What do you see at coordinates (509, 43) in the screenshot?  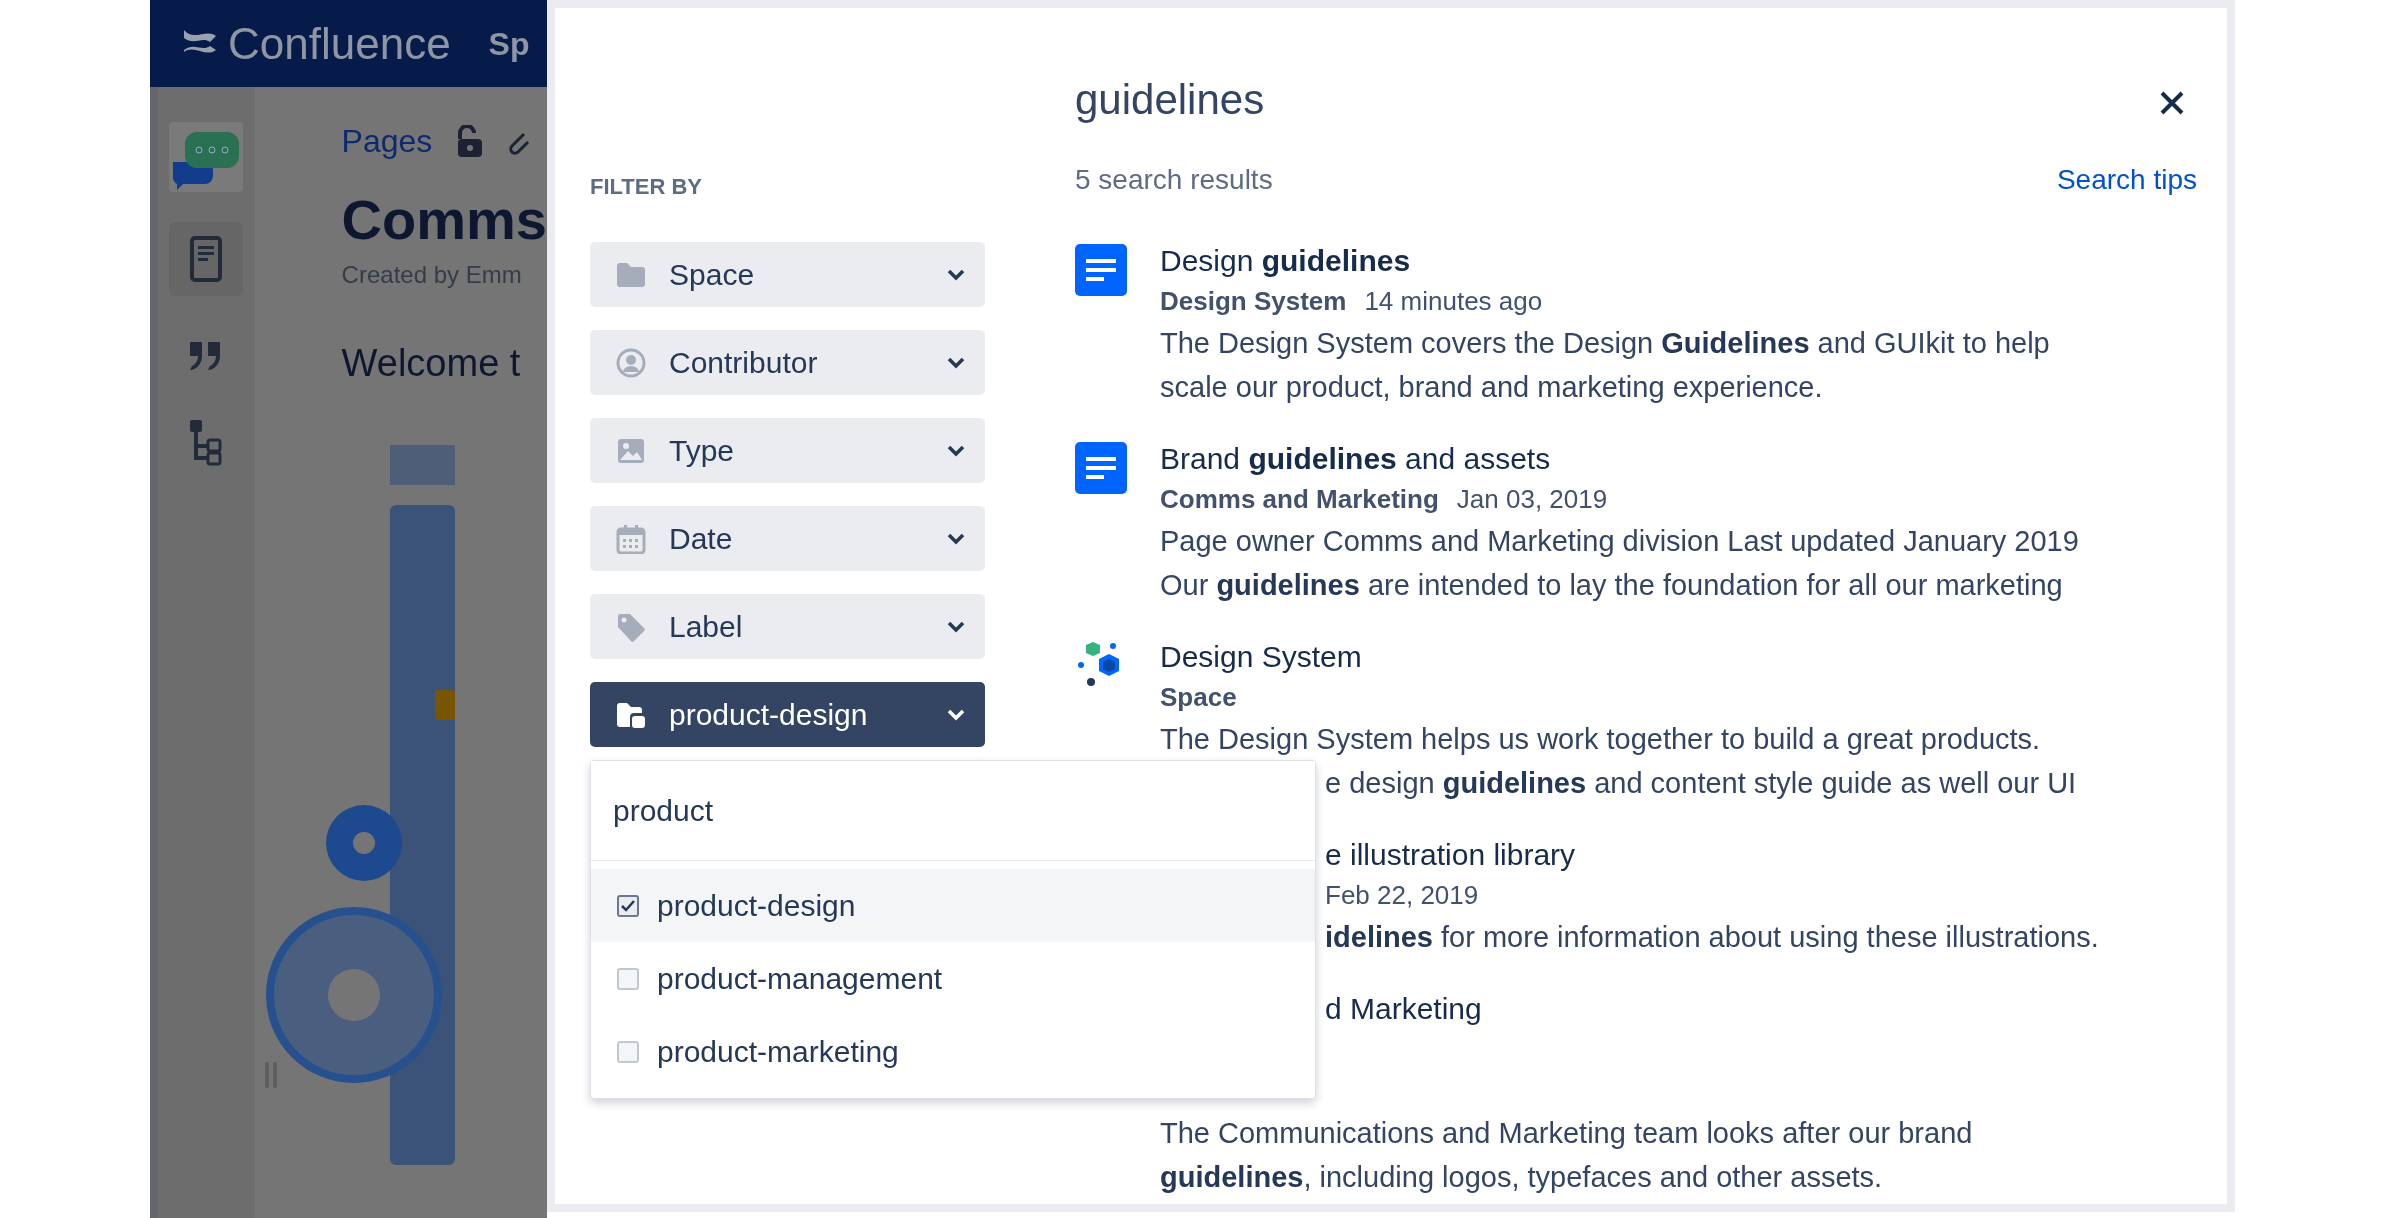 I see `nav-item: Sp` at bounding box center [509, 43].